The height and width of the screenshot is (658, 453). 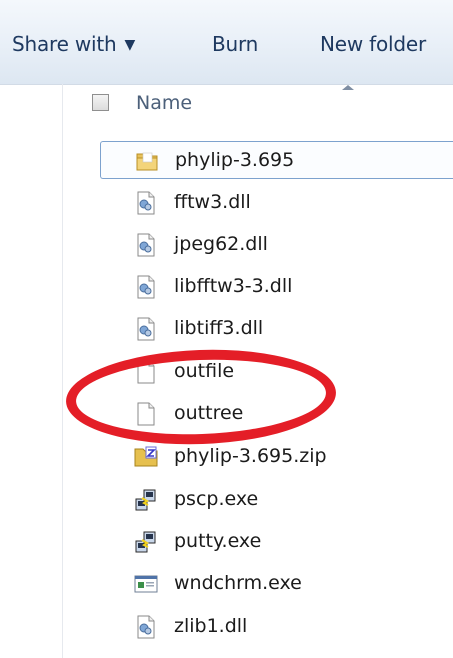 I want to click on file-name: phylip-3.695.zip, so click(x=250, y=456).